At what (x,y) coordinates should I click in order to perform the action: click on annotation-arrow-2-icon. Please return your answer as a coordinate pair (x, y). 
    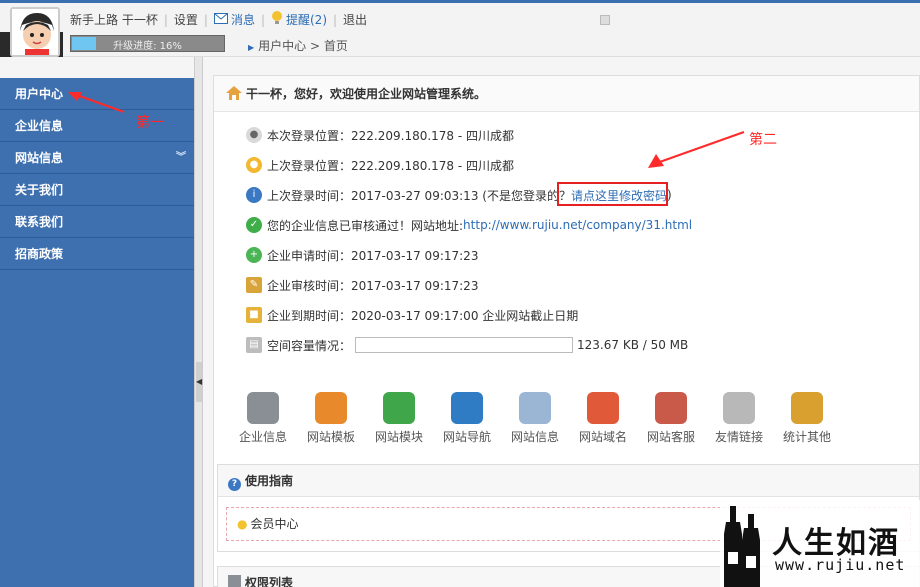
    Looking at the image, I should click on (696, 149).